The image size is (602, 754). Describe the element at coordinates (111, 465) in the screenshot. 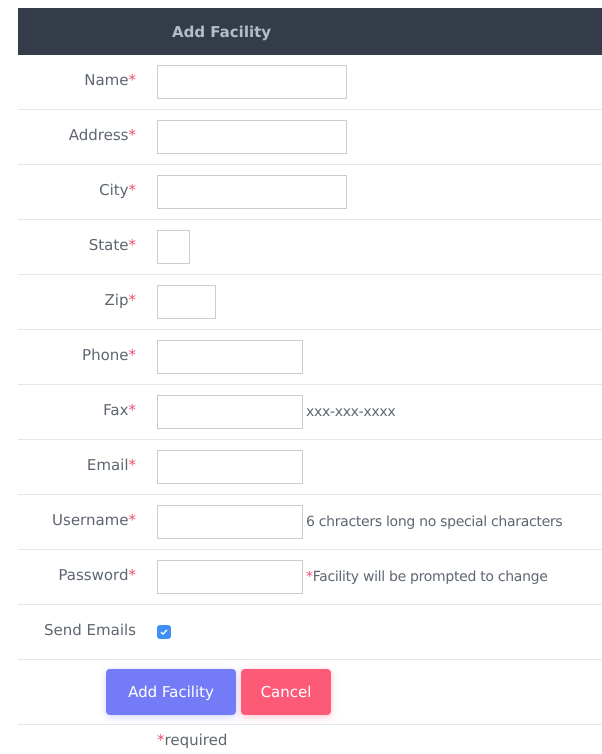

I see `field-label: Email*` at that location.